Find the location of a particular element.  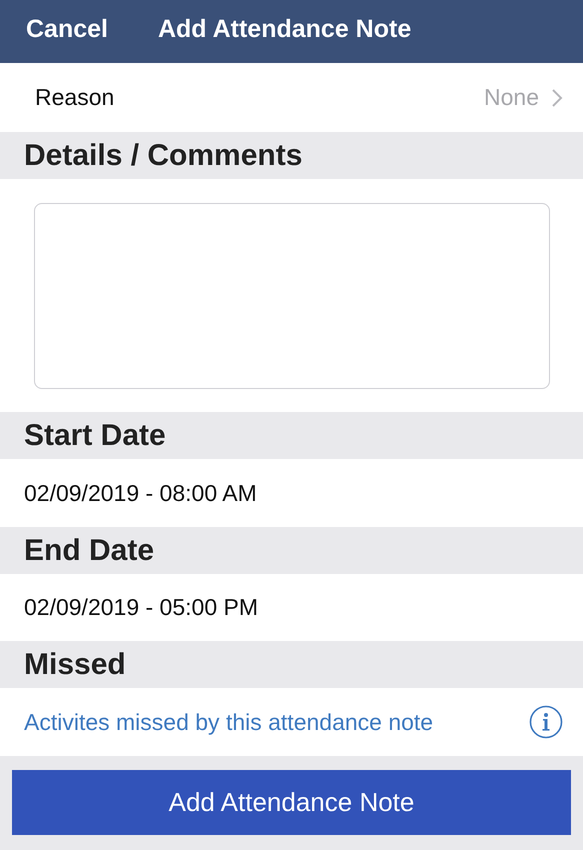

section-heading: End Date is located at coordinates (89, 551).